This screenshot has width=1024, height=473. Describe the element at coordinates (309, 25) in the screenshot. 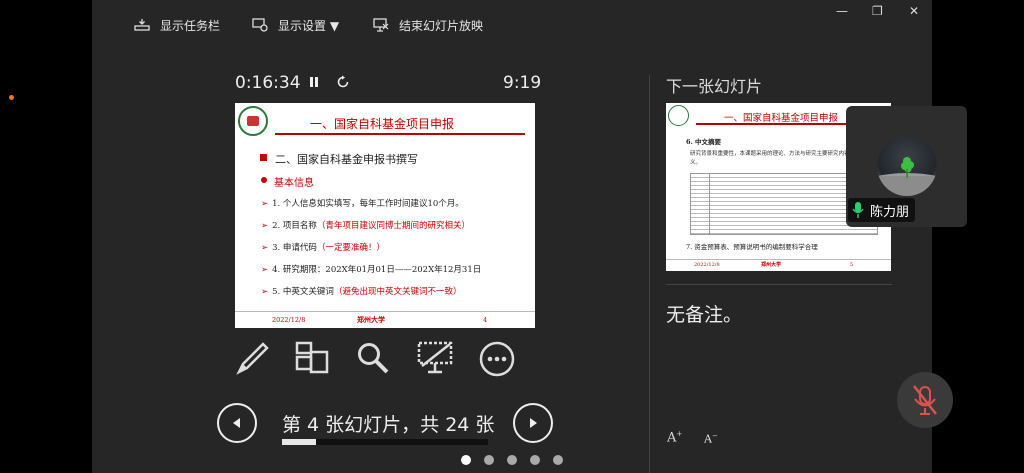

I see `display-settings-label: 显示设置 ▼` at that location.